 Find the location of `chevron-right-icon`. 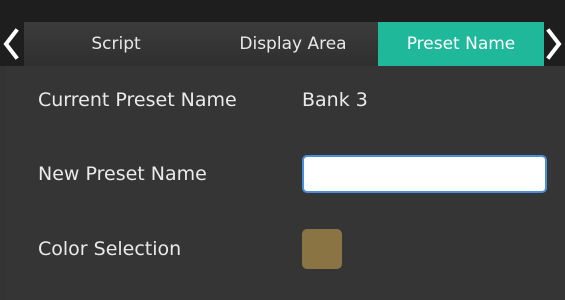

chevron-right-icon is located at coordinates (554, 44).